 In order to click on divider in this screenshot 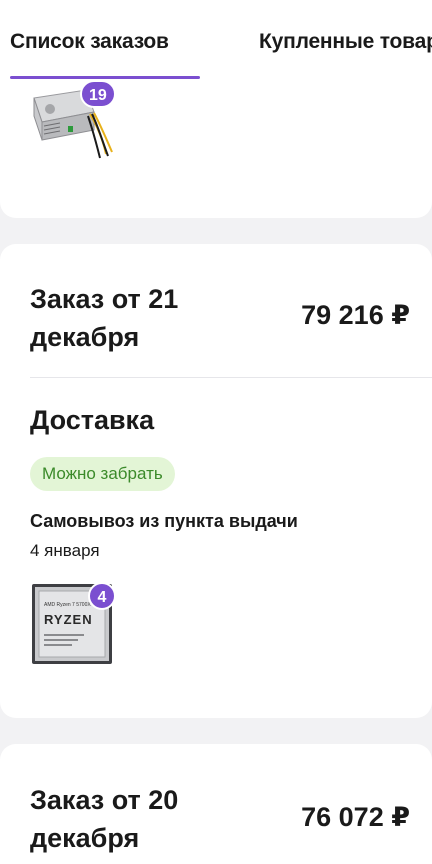, I will do `click(231, 377)`.